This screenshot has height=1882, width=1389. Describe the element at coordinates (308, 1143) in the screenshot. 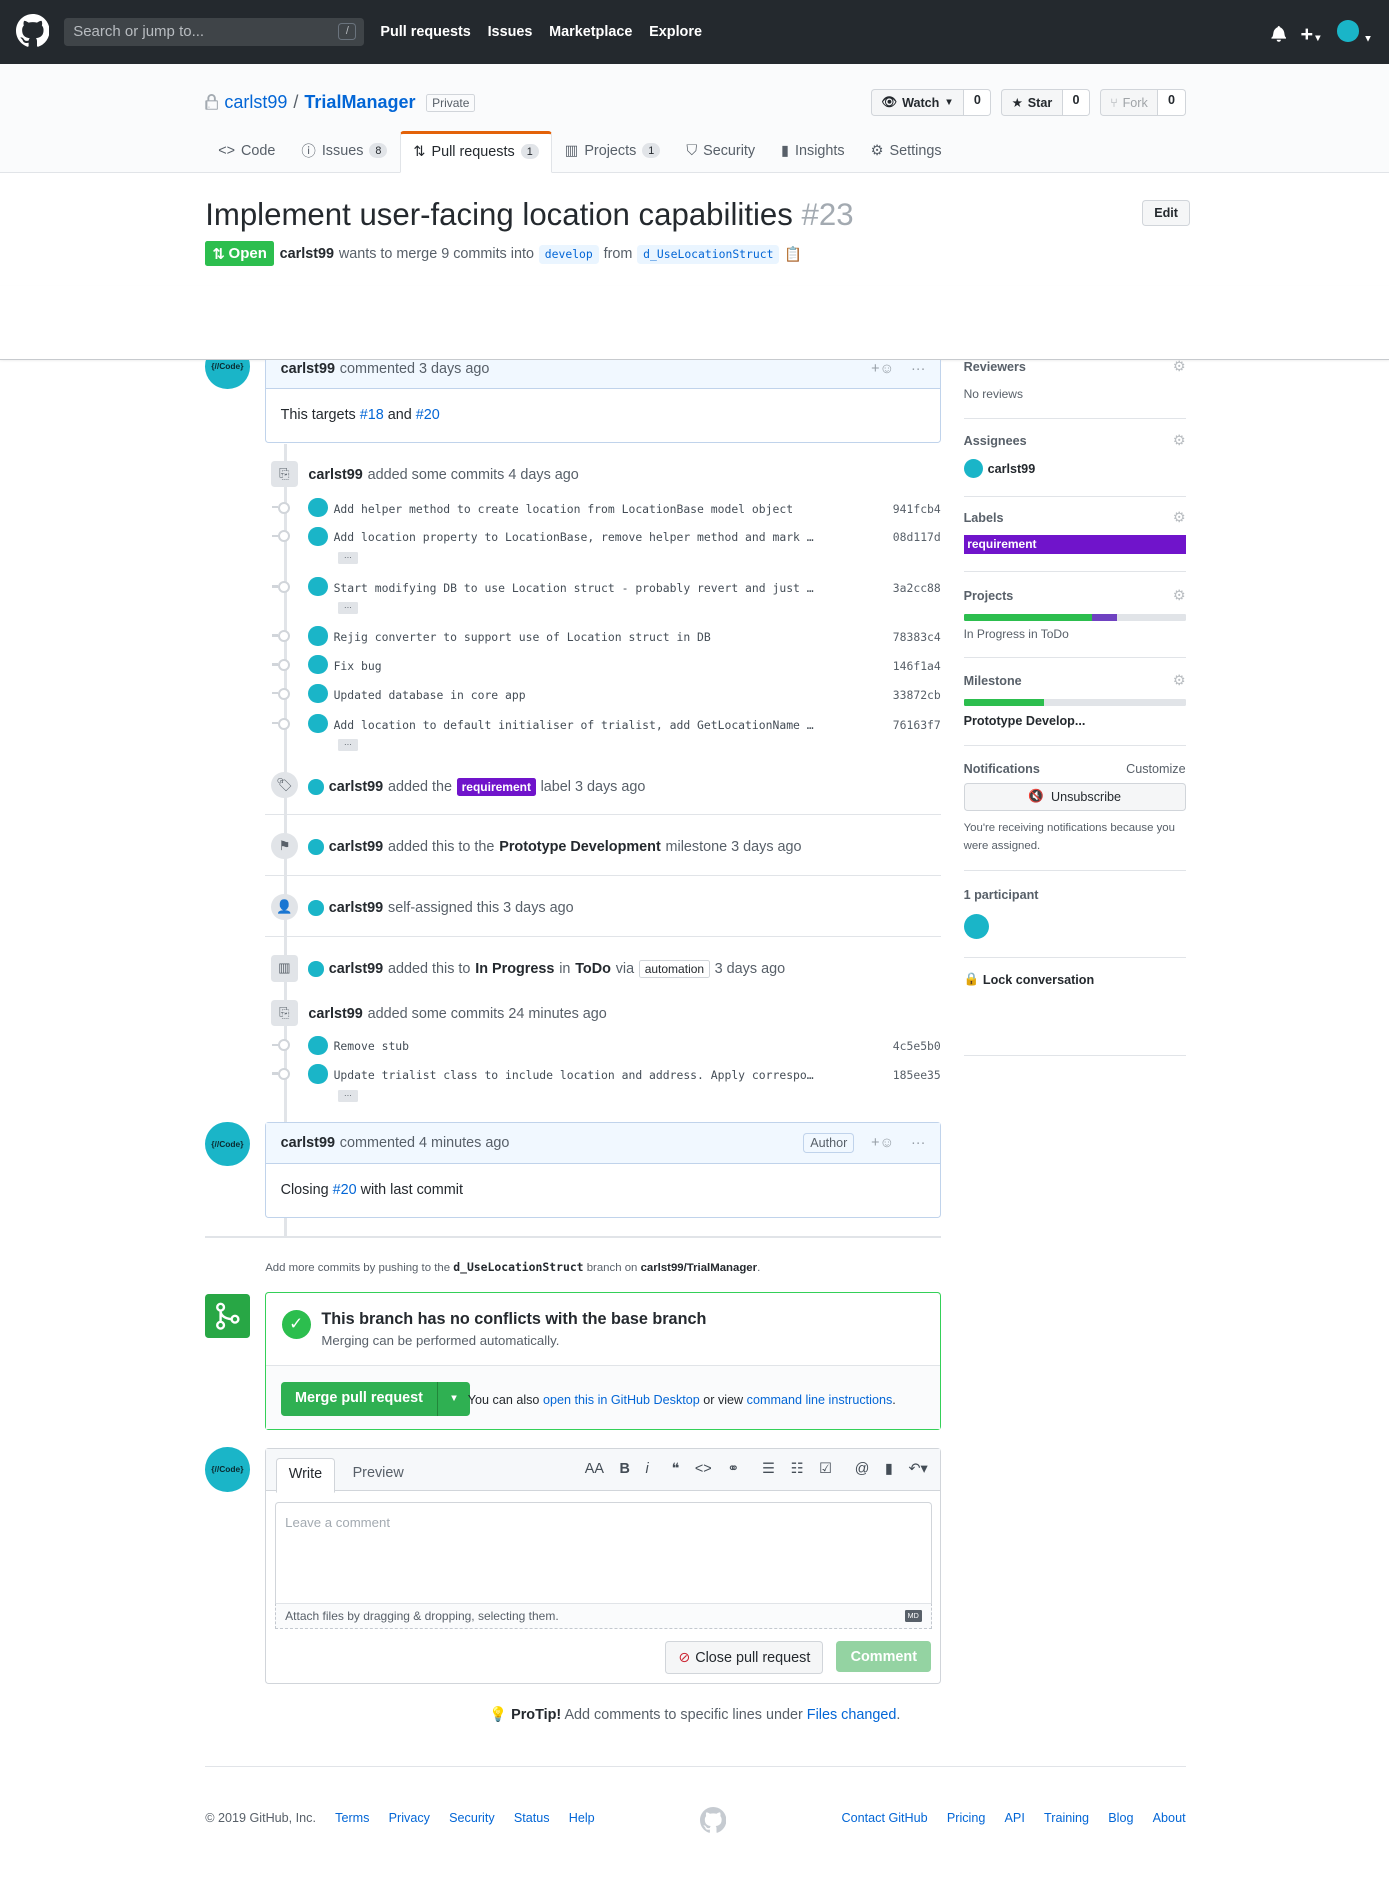

I see `comment-author: carlst99` at that location.